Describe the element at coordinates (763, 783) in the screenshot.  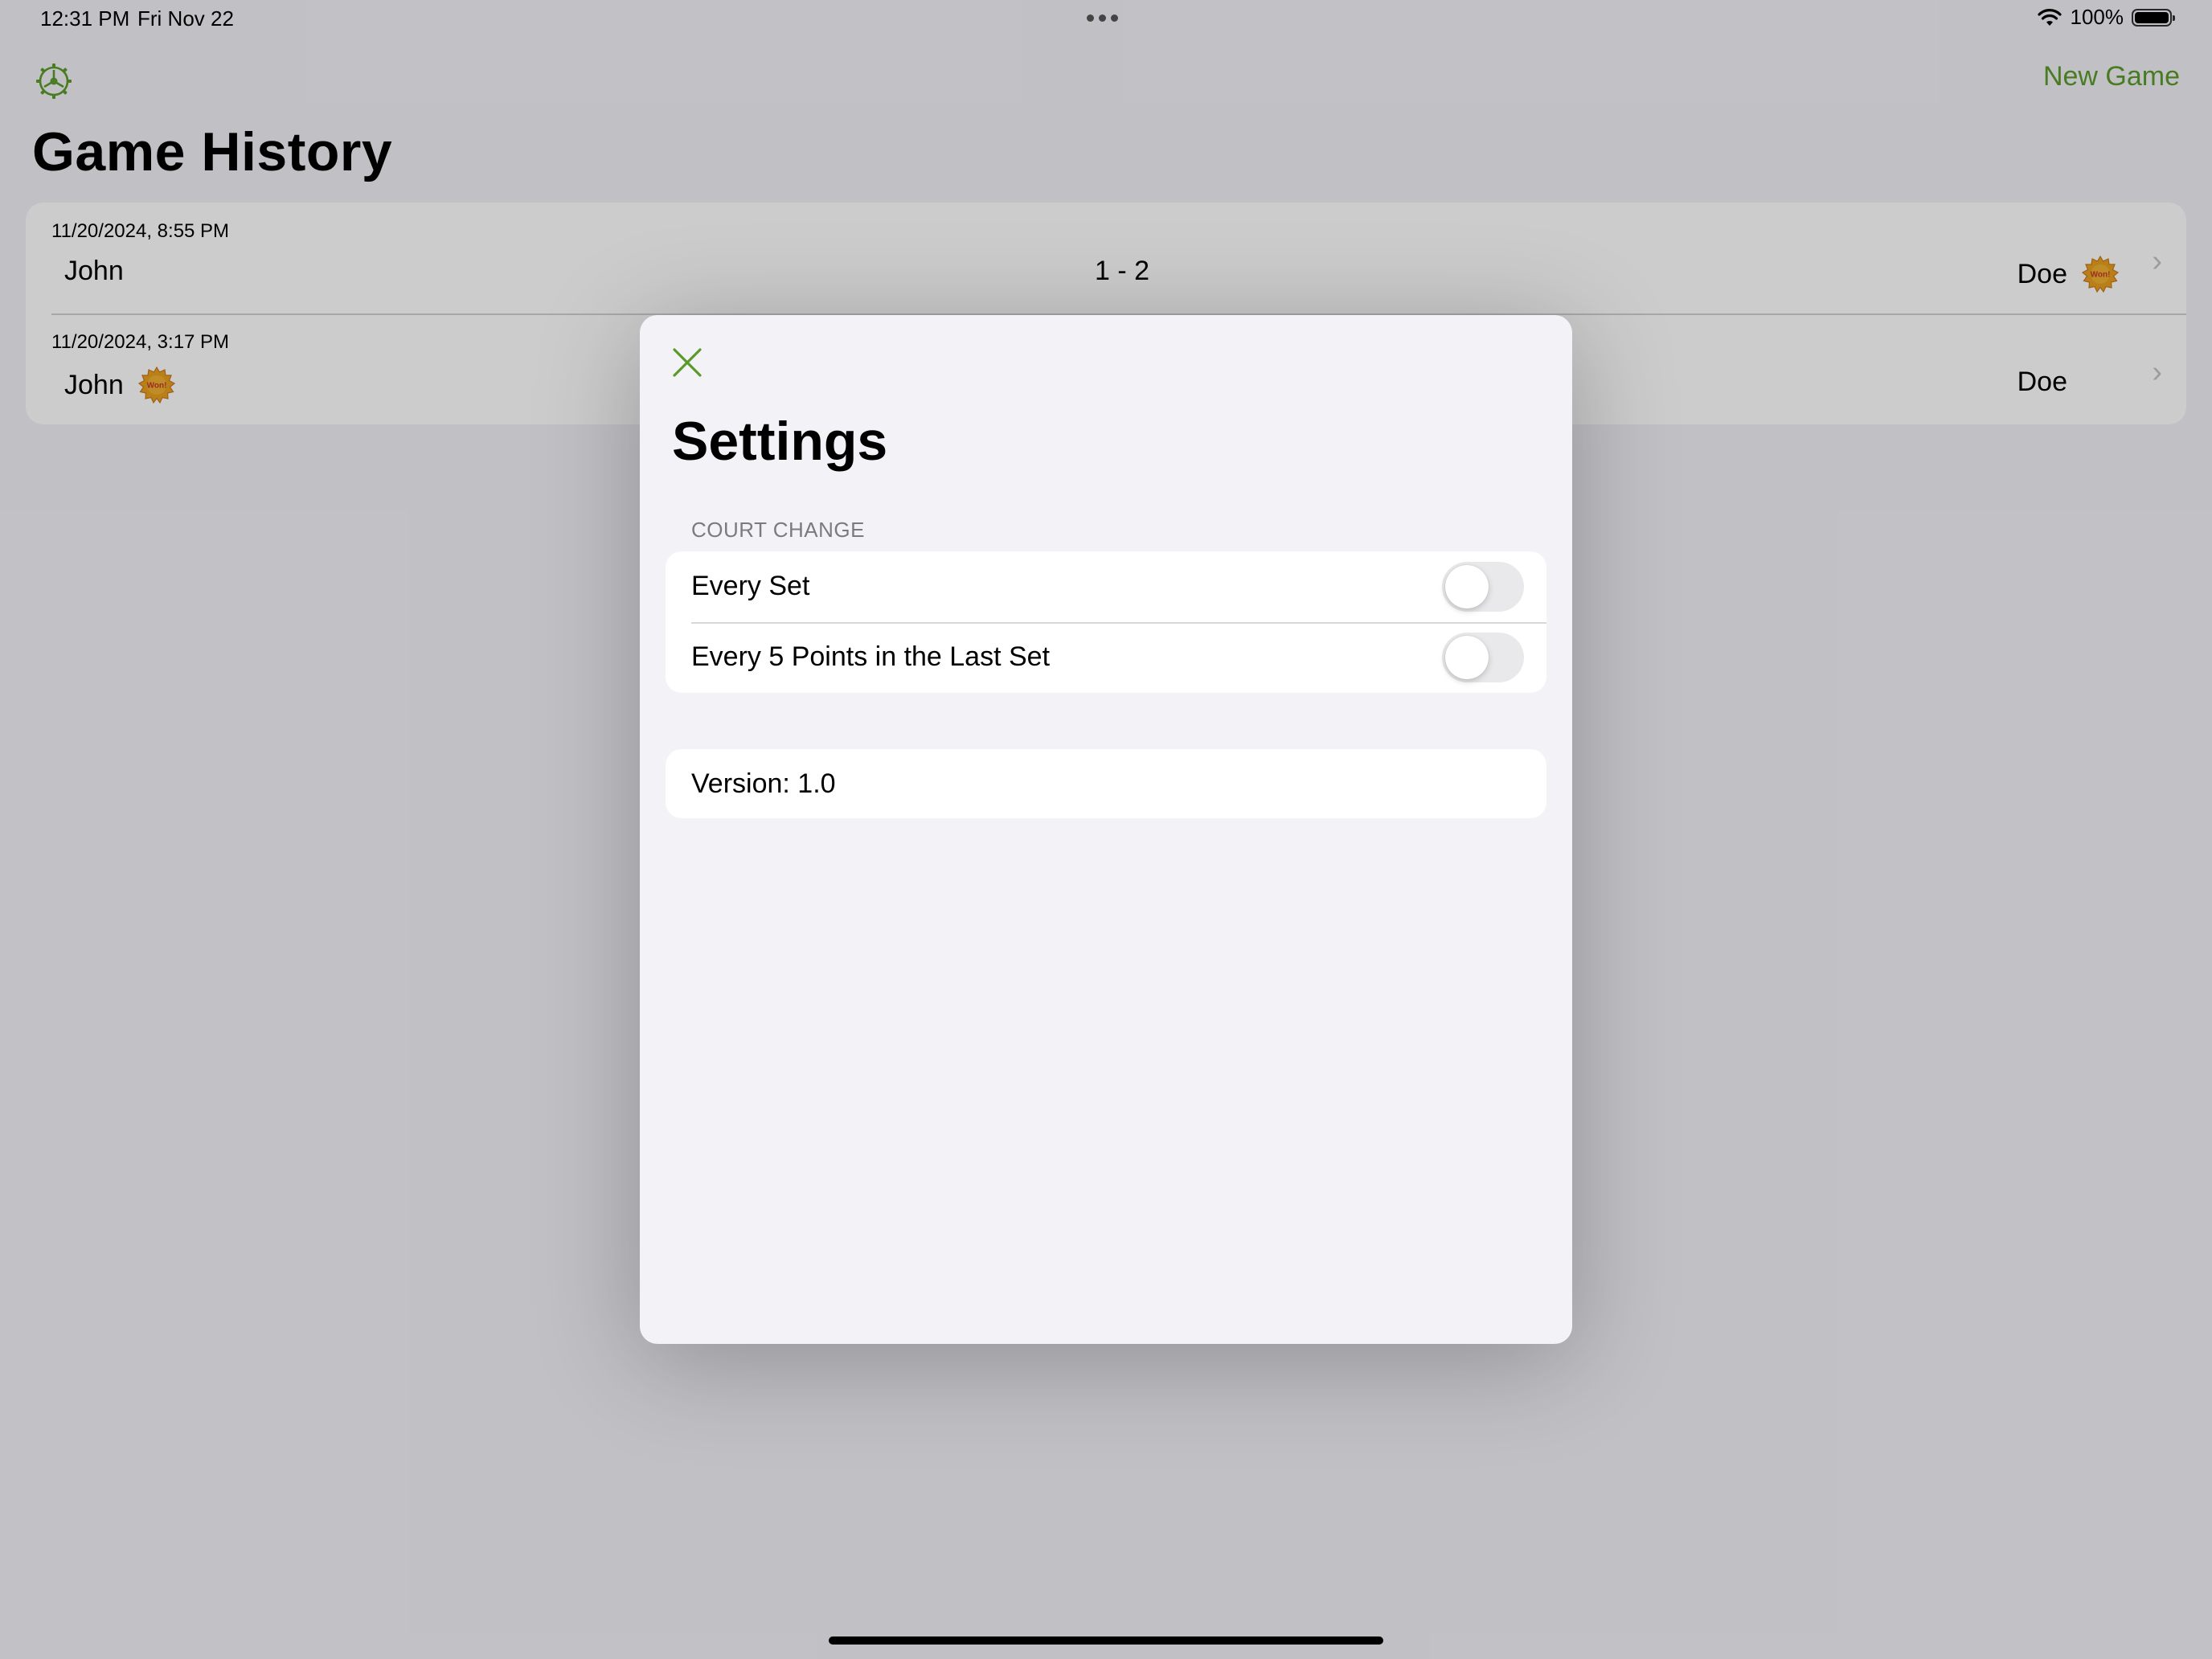
I see `version-label: Version: 1.0` at that location.